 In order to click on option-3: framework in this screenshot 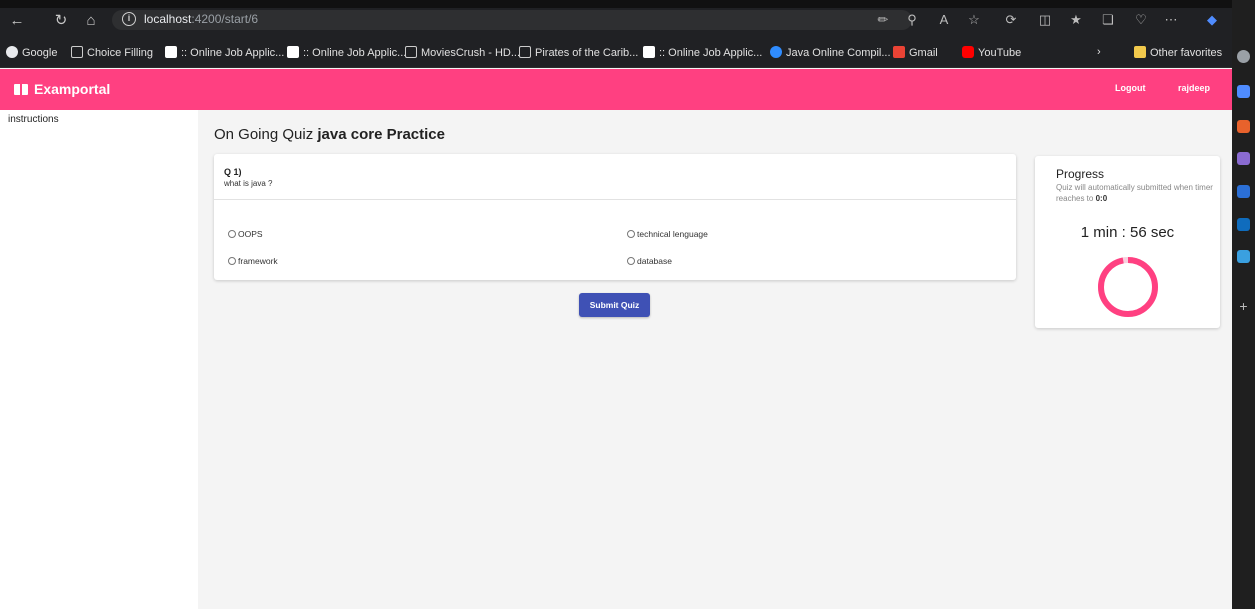, I will do `click(253, 261)`.